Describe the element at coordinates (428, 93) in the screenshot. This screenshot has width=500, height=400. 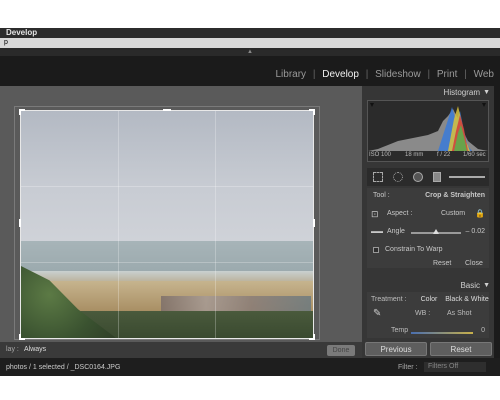
I see `histogram-header: Histogram ▼` at that location.